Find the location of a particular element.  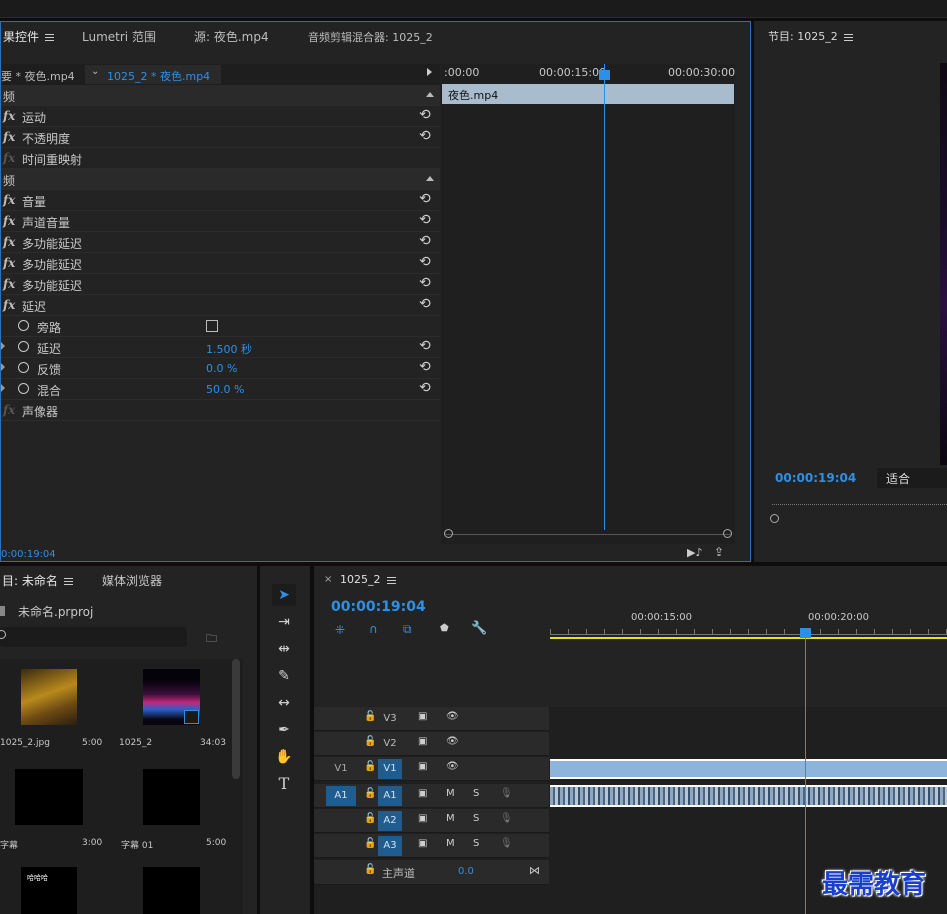

item-name: 字幕 is located at coordinates (9, 844).